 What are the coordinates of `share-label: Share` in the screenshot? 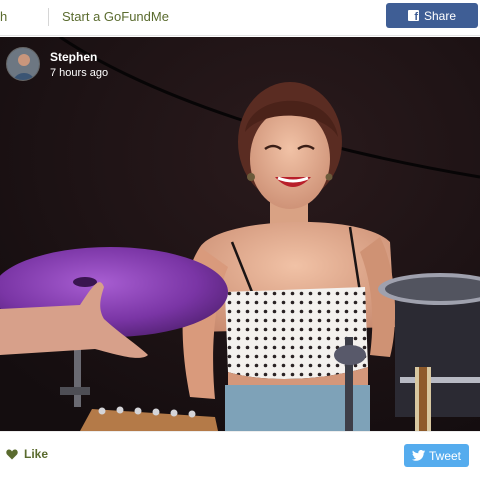 It's located at (440, 15).